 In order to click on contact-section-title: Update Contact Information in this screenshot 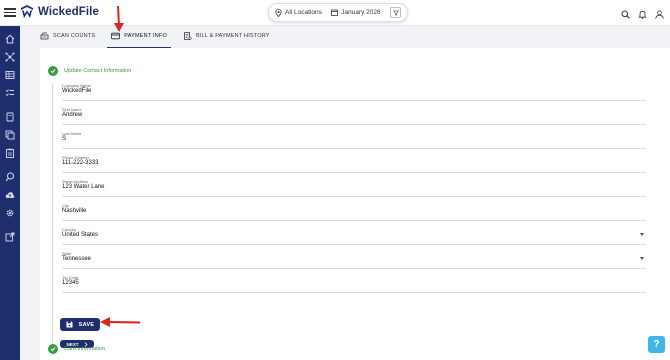, I will do `click(98, 71)`.